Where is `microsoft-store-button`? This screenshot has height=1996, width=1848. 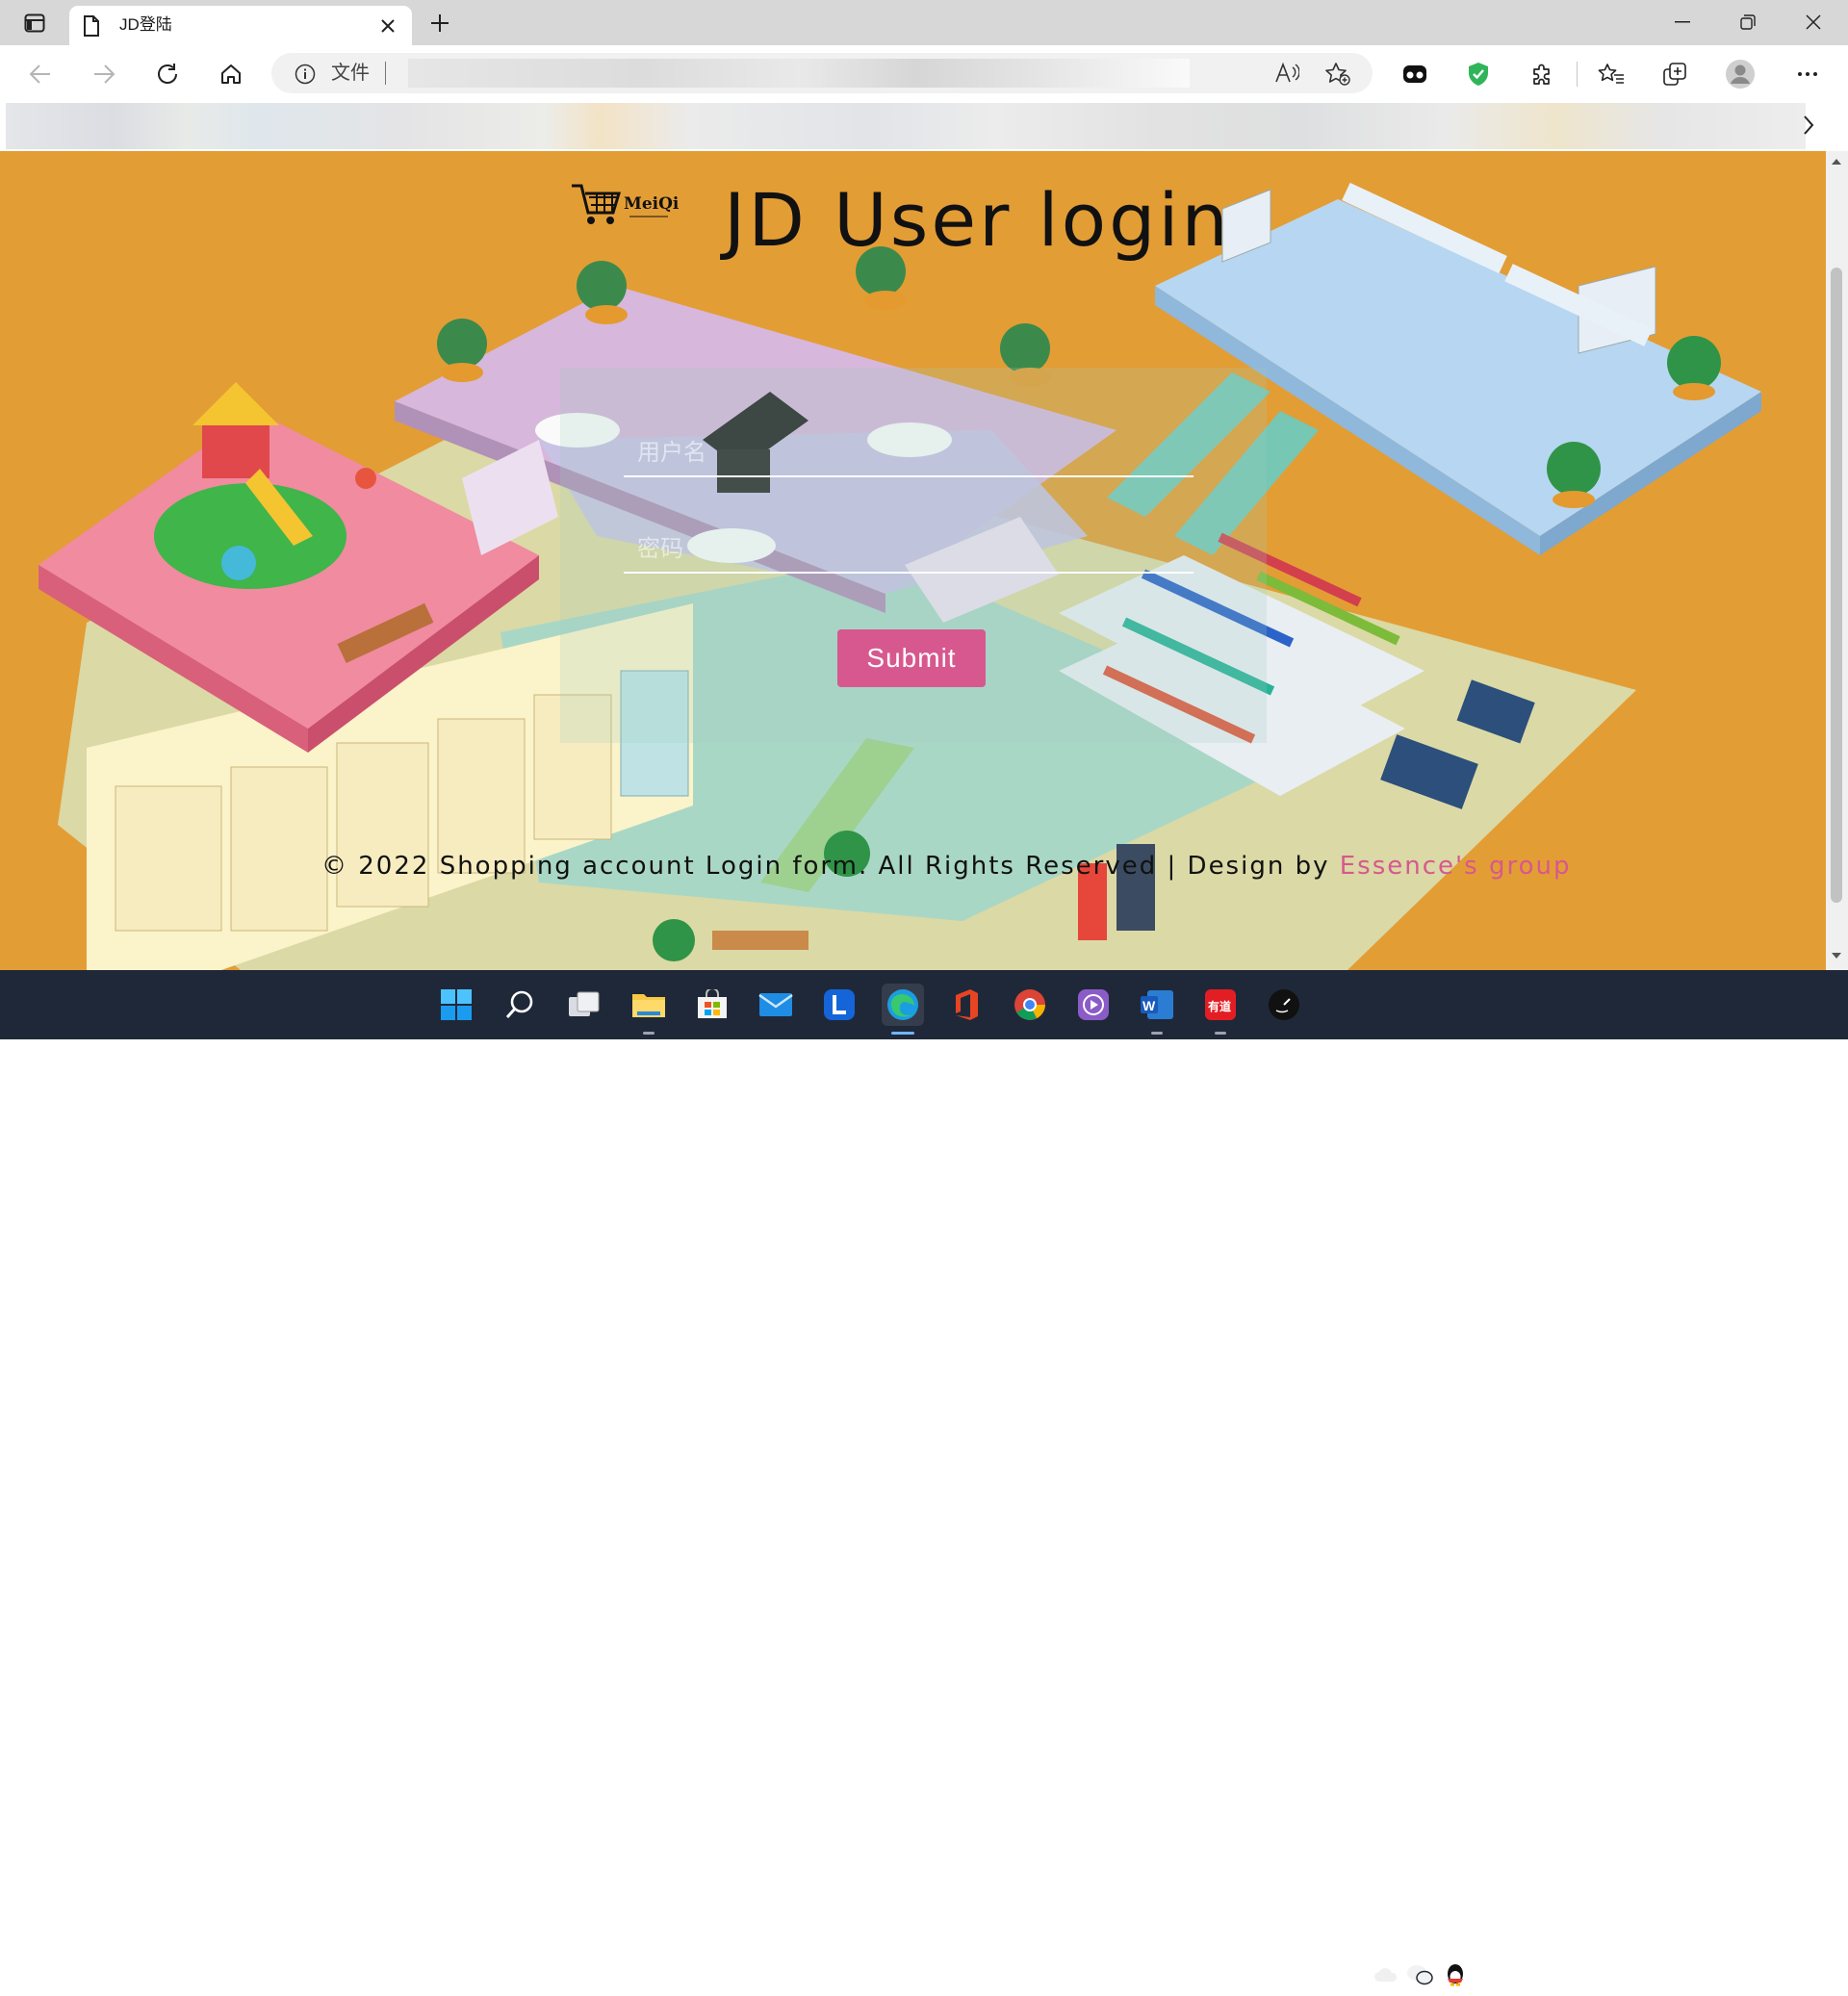
microsoft-store-button is located at coordinates (712, 1005).